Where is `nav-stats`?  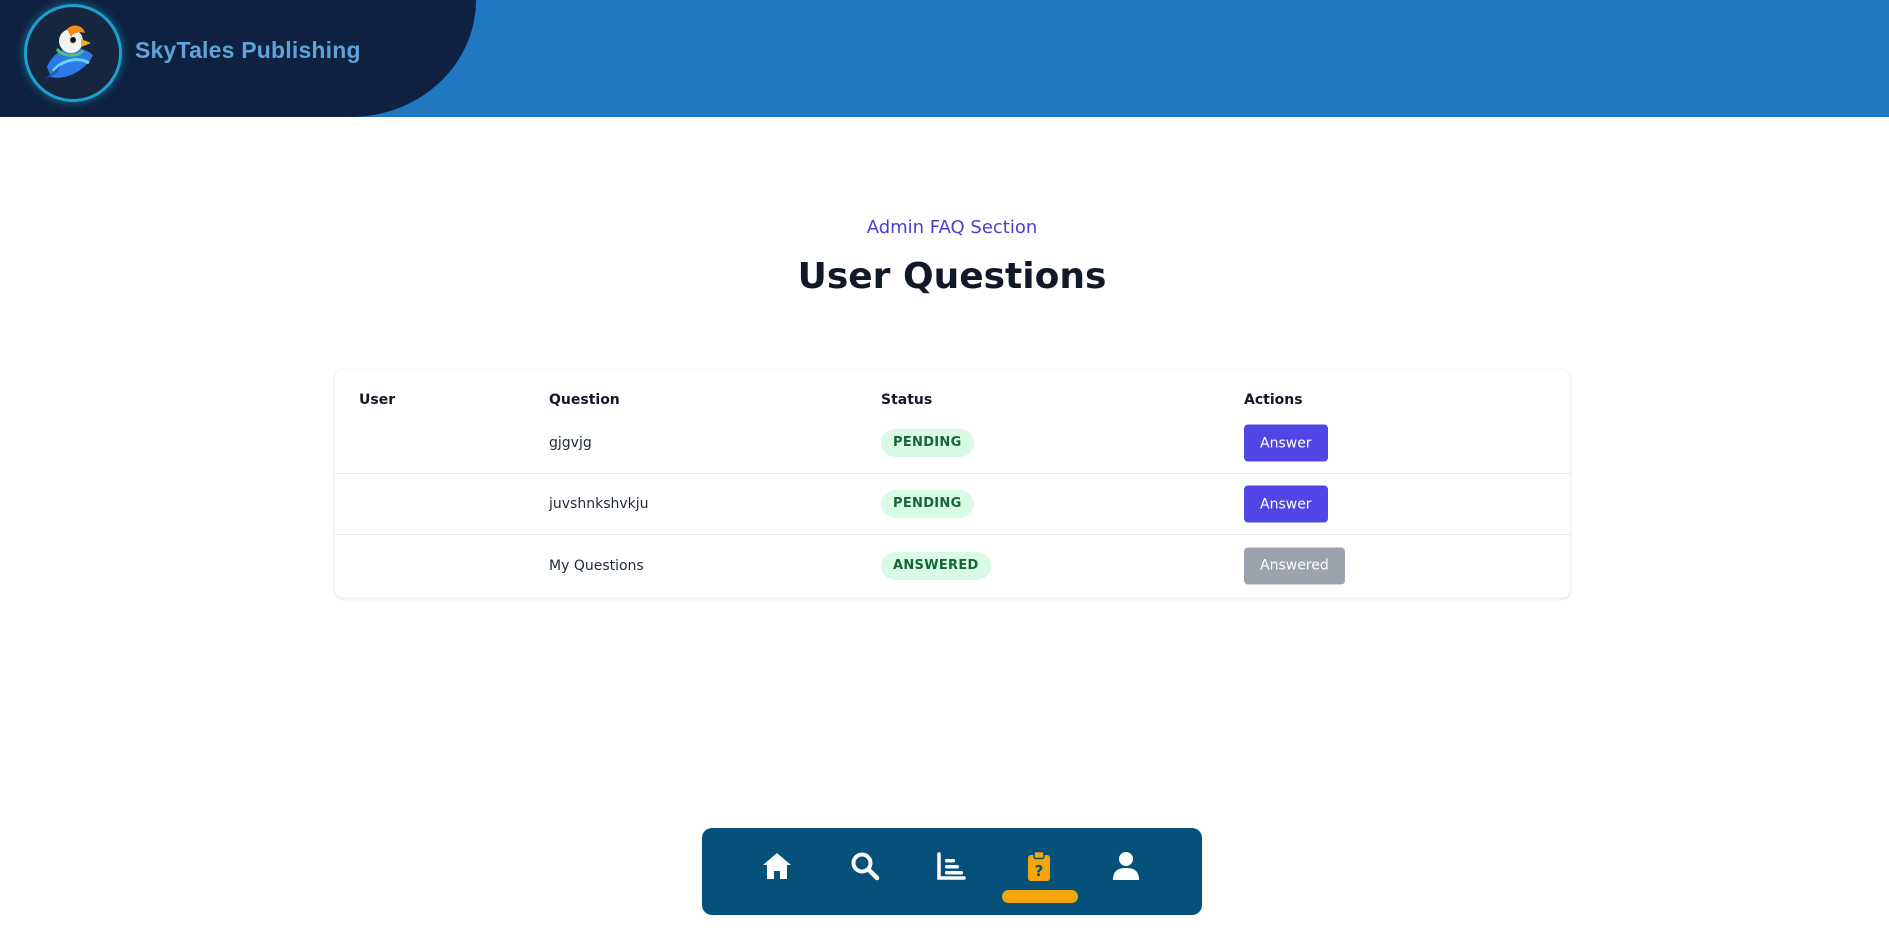 nav-stats is located at coordinates (951, 866).